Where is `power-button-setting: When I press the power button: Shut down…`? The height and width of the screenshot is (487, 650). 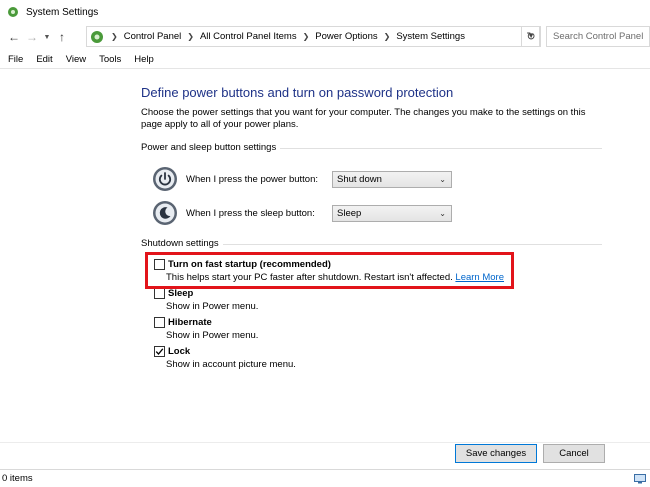 power-button-setting: When I press the power button: Shut down… is located at coordinates (302, 179).